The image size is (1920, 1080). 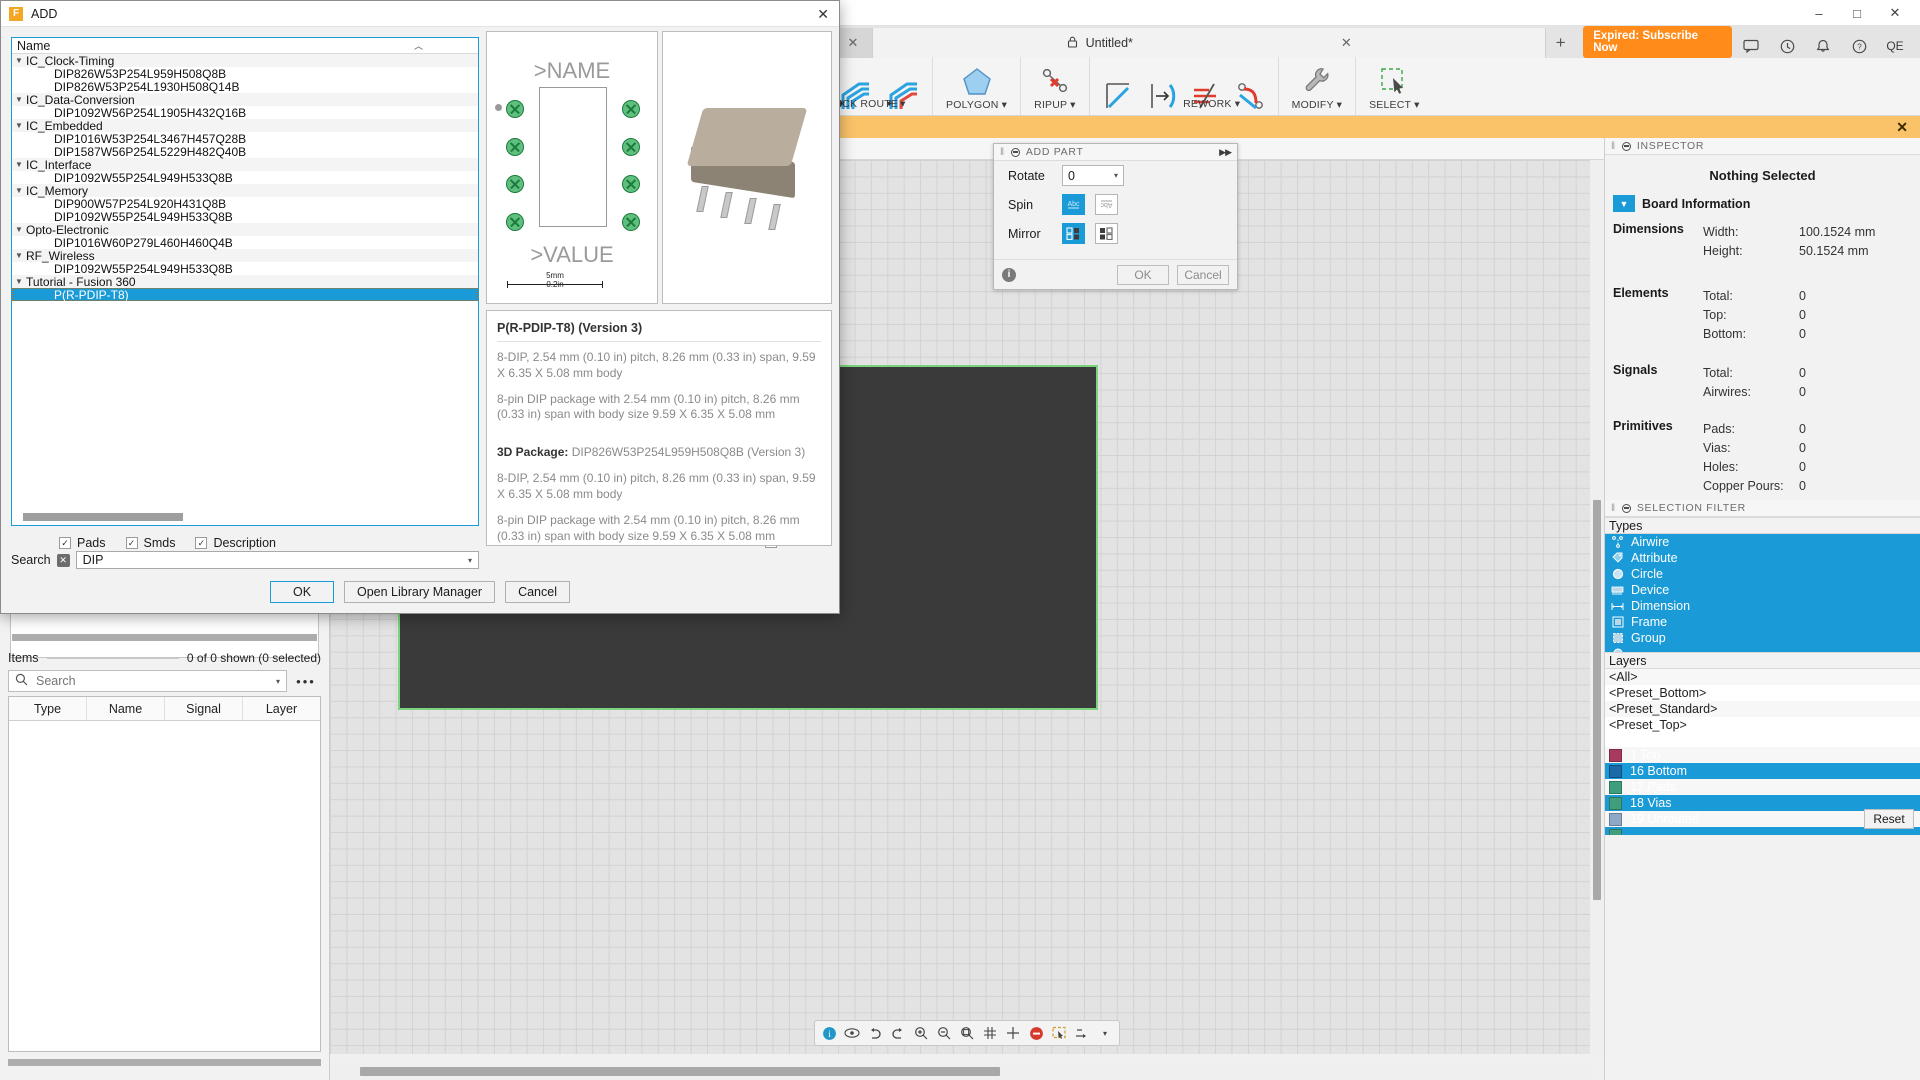 What do you see at coordinates (1902, 127) in the screenshot?
I see `warning-close-icon: ✕` at bounding box center [1902, 127].